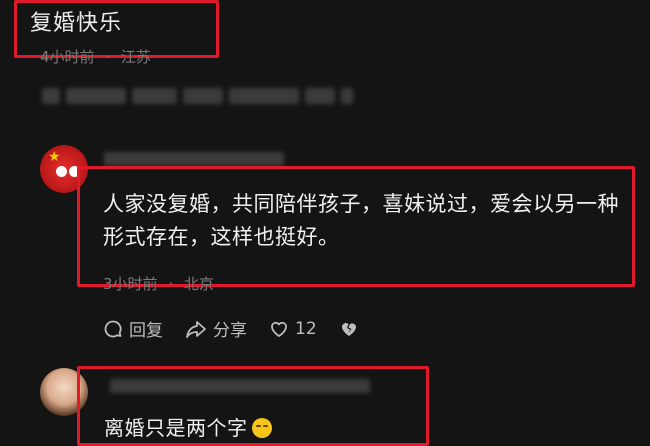 The width and height of the screenshot is (650, 446). Describe the element at coordinates (230, 331) in the screenshot. I see `share-label: 分享` at that location.